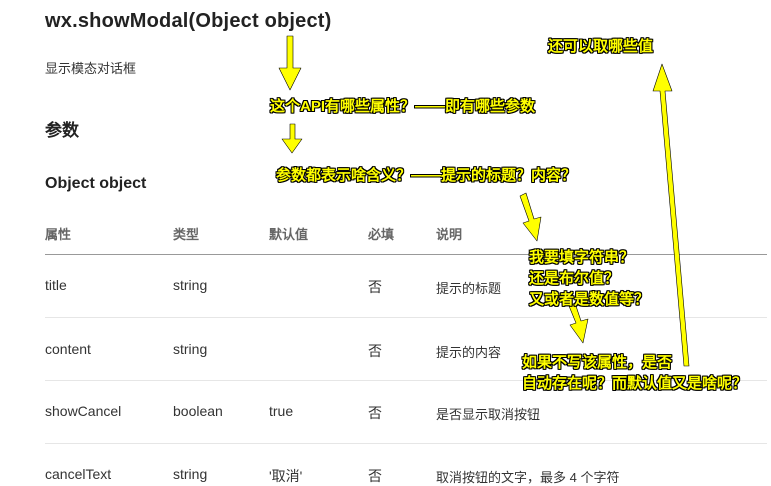 This screenshot has height=486, width=771. Describe the element at coordinates (403, 106) in the screenshot. I see `annotation-params: 这个API有哪些属性？——即有哪些参数` at that location.